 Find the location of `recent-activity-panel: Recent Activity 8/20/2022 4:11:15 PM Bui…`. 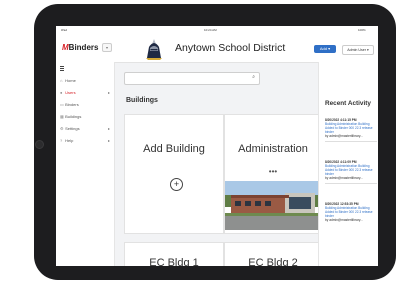

recent-activity-panel: Recent Activity 8/20/2022 4:11:15 PM Bui… is located at coordinates (348, 164).